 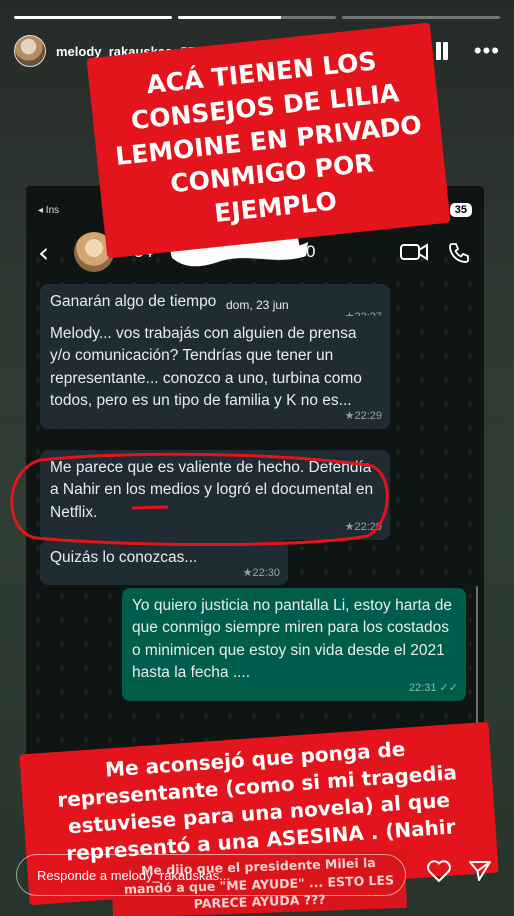 What do you see at coordinates (199, 499) in the screenshot?
I see `highlight-circle` at bounding box center [199, 499].